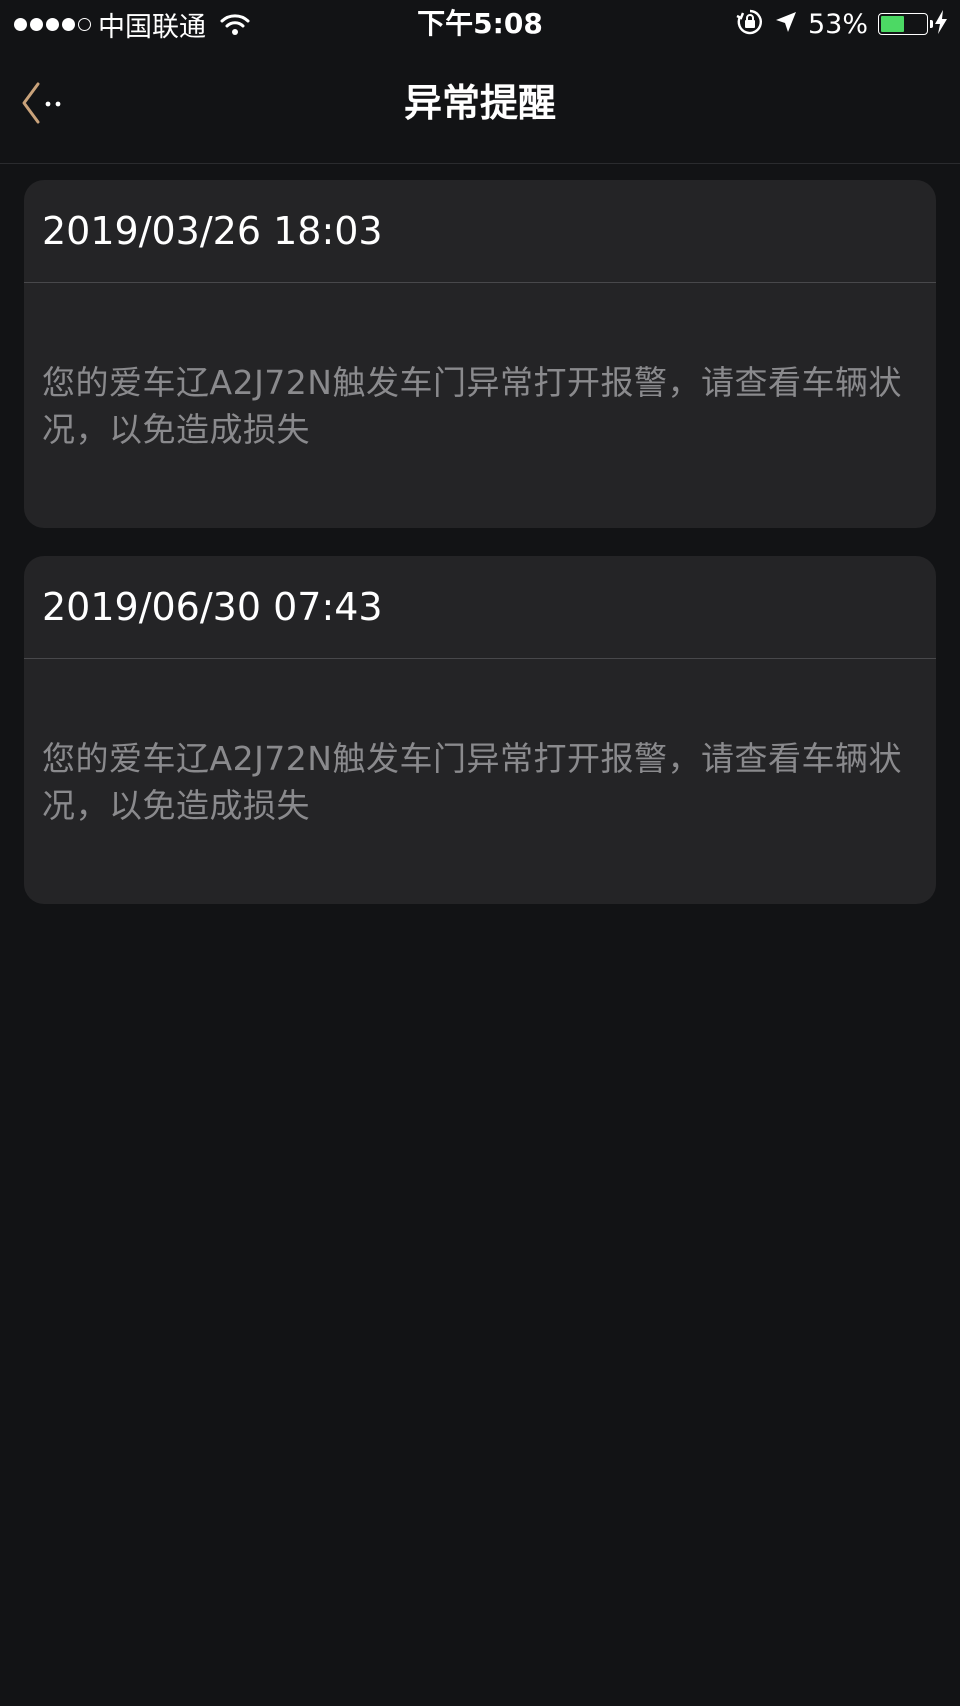  I want to click on status-bar: 中国联通 下午5:08 53%, so click(480, 24).